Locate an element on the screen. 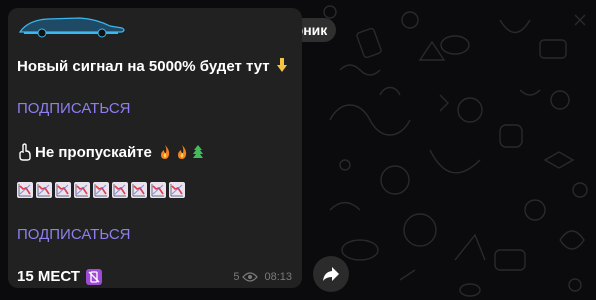 Image resolution: width=596 pixels, height=300 pixels. pointing-down-hand-icon is located at coordinates (282, 65).